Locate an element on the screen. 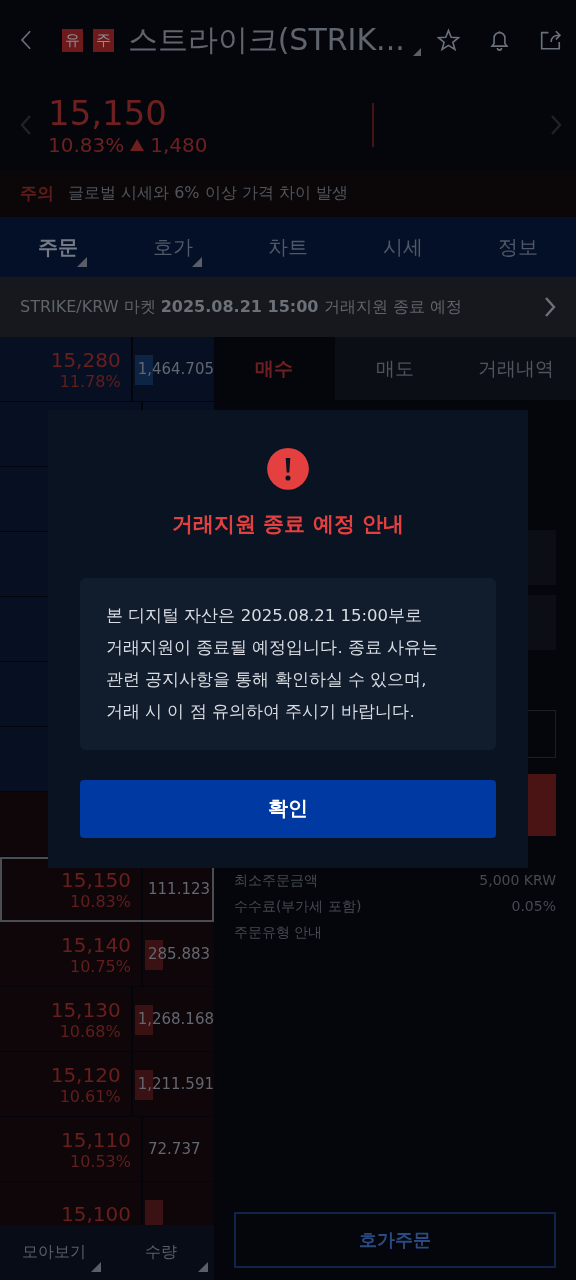  change-rate: 10.83% is located at coordinates (86, 145).